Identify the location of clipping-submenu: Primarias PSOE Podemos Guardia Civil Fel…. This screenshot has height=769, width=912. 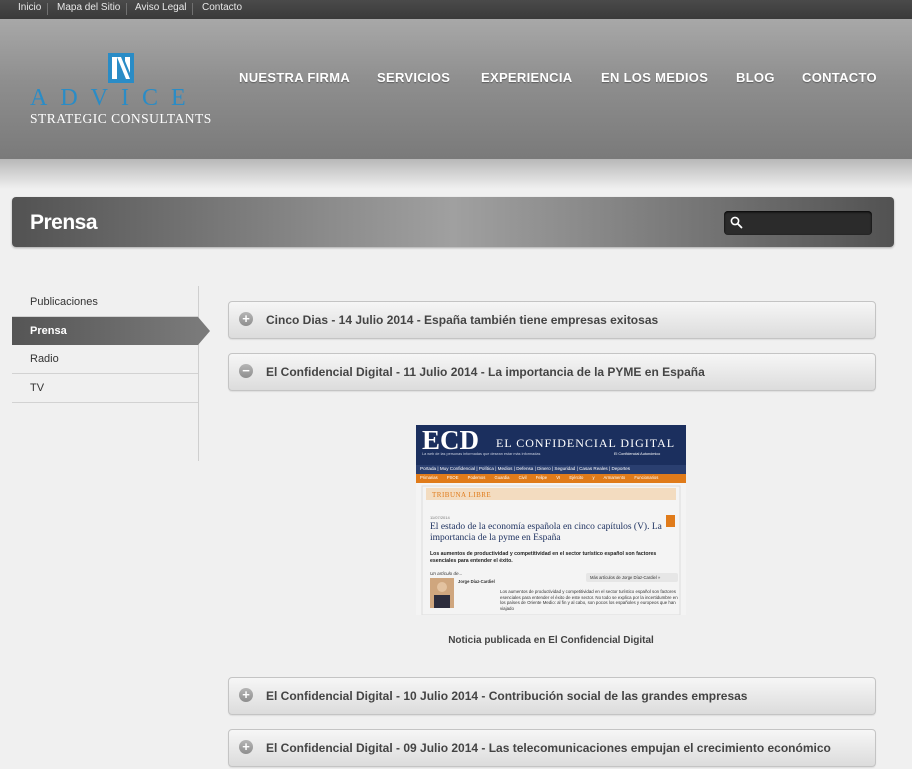
(552, 478).